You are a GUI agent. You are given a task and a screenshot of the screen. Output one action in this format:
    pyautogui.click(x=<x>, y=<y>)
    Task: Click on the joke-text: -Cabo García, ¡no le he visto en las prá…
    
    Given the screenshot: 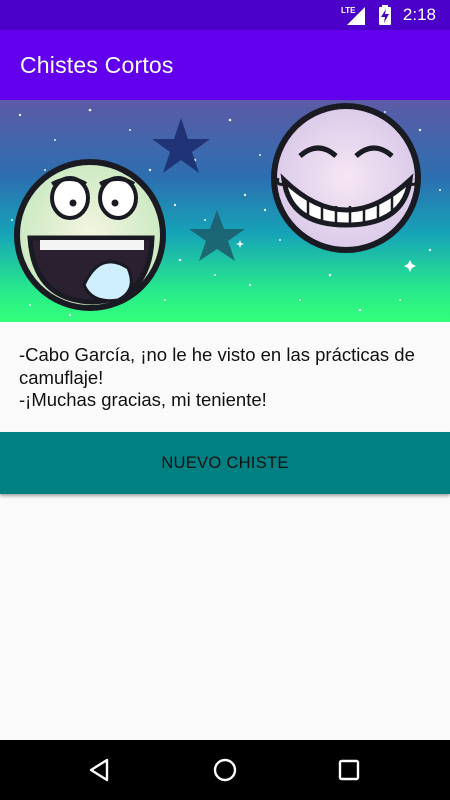 What is the action you would take?
    pyautogui.click(x=217, y=377)
    